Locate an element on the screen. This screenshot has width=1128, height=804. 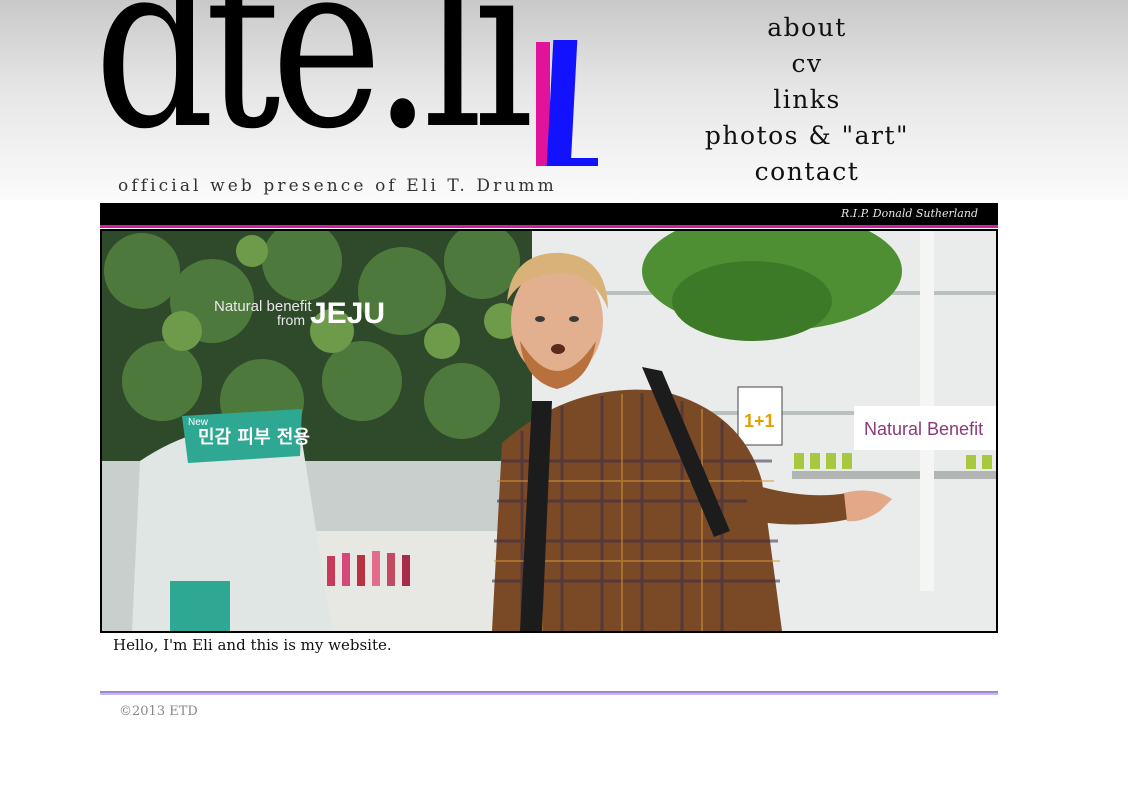
nav-about-link: about is located at coordinates (807, 28).